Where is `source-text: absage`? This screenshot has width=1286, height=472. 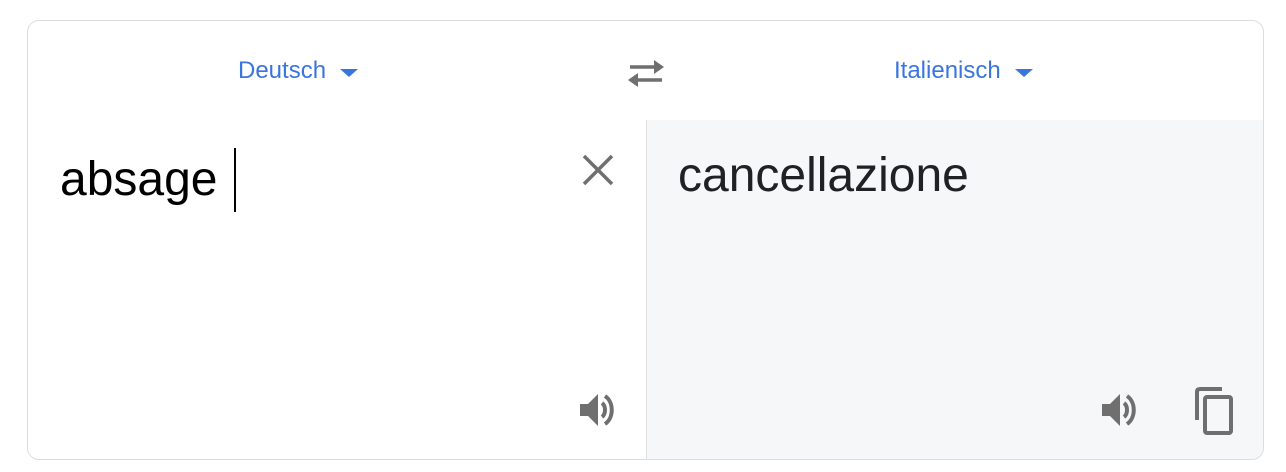
source-text: absage is located at coordinates (139, 179).